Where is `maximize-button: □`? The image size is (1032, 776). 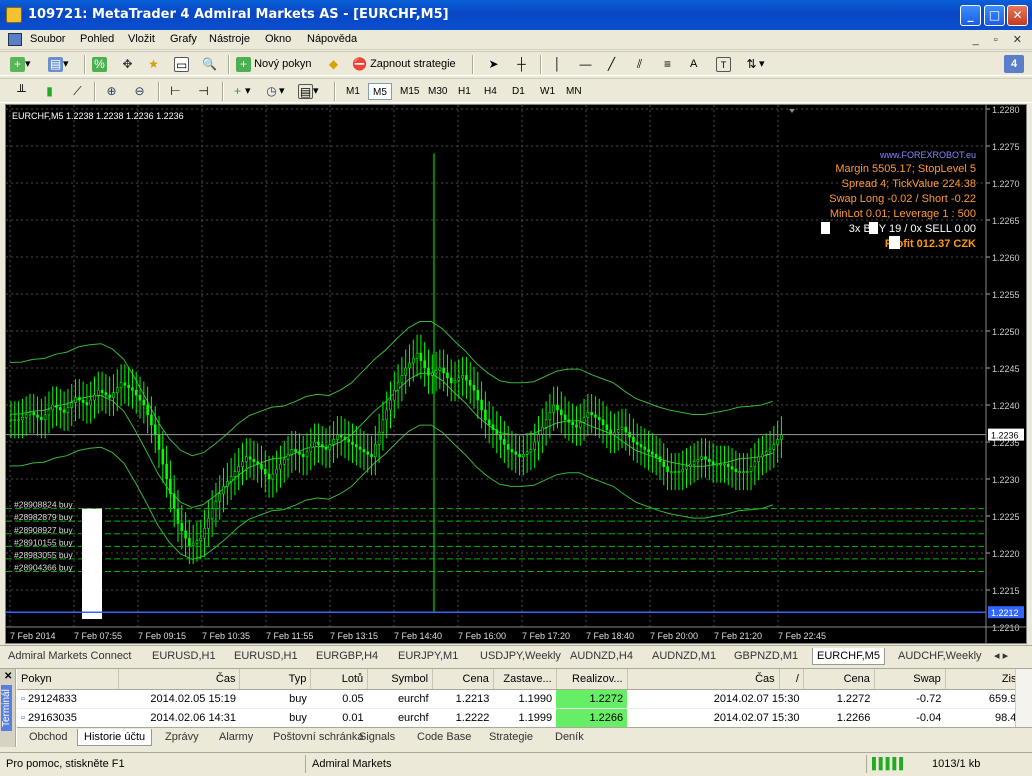
maximize-button: □ is located at coordinates (994, 15).